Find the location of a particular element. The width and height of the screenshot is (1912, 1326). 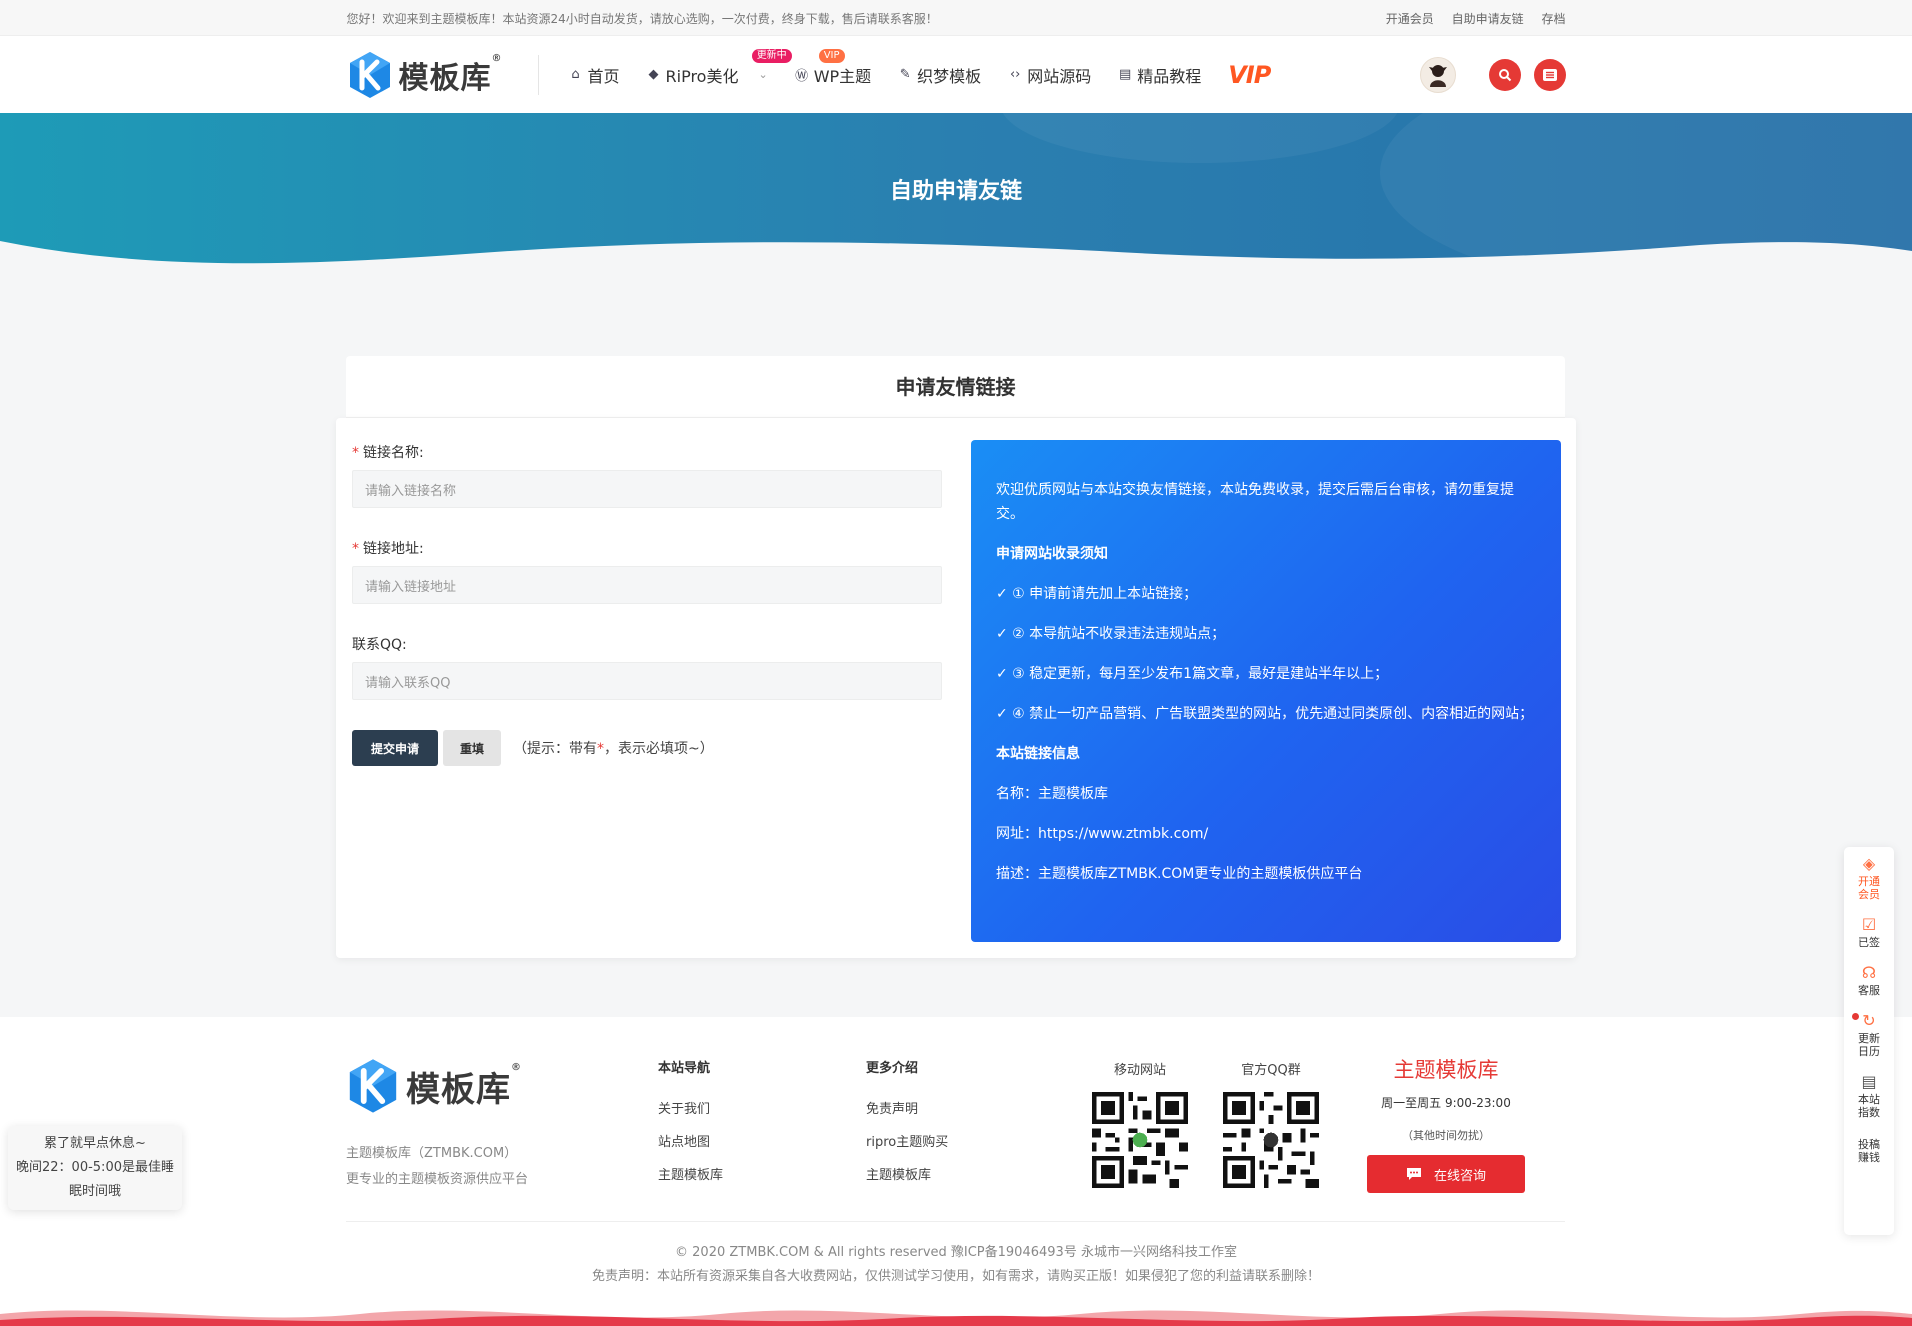

top-link-friend-link: 自助申请友链 is located at coordinates (1488, 19).